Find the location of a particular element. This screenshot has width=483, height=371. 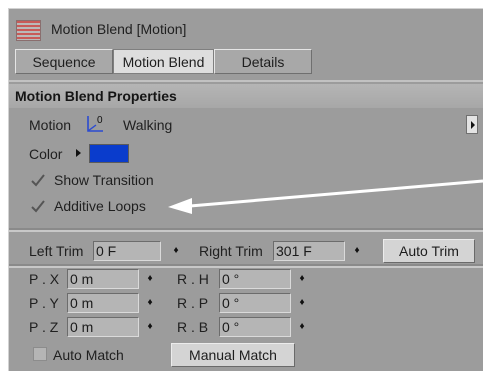

rb-spinner: ♦ is located at coordinates (302, 327).